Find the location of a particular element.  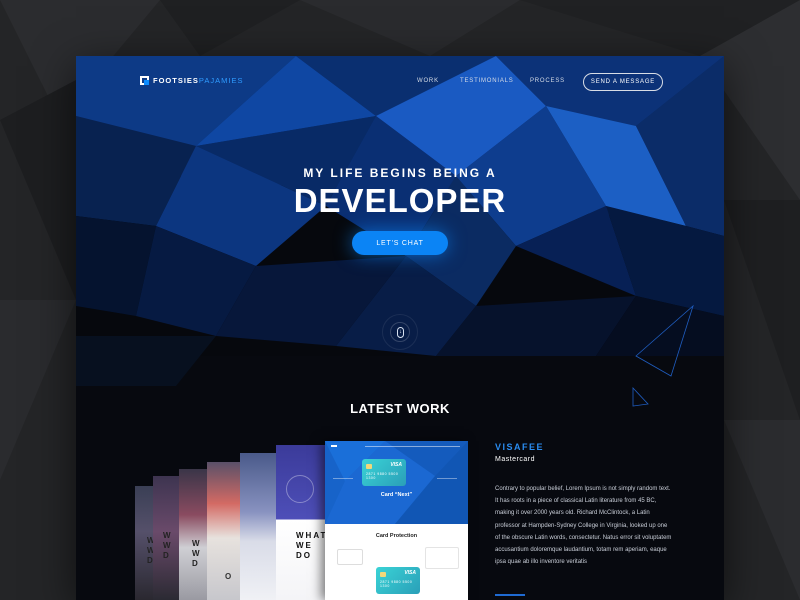

latest-work-title: LATEST WORK is located at coordinates (400, 408).